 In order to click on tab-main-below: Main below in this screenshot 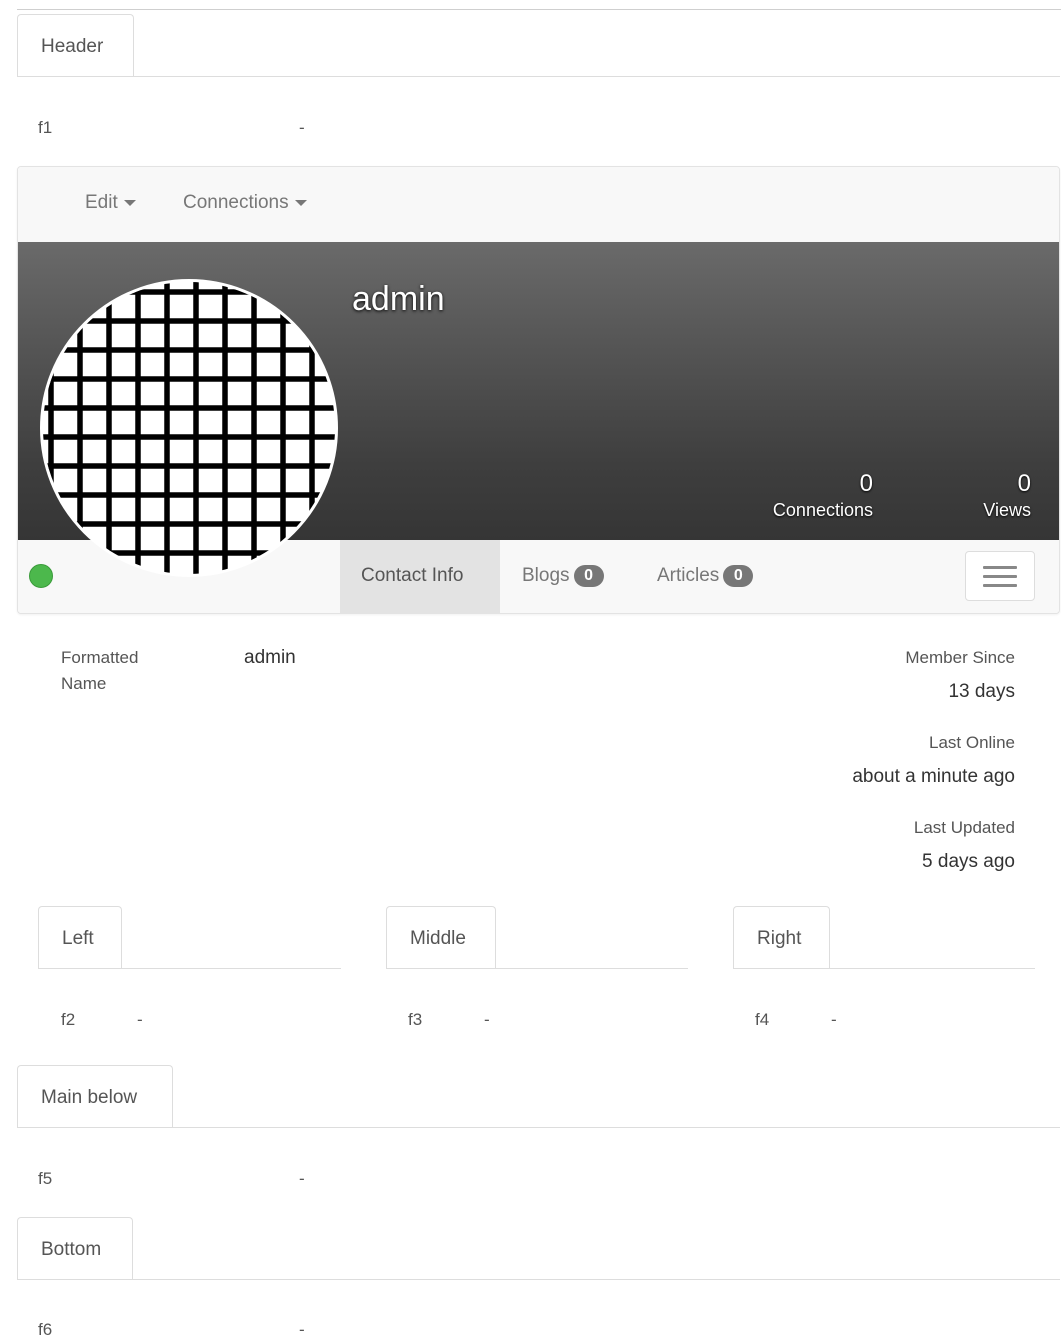, I will do `click(95, 1096)`.